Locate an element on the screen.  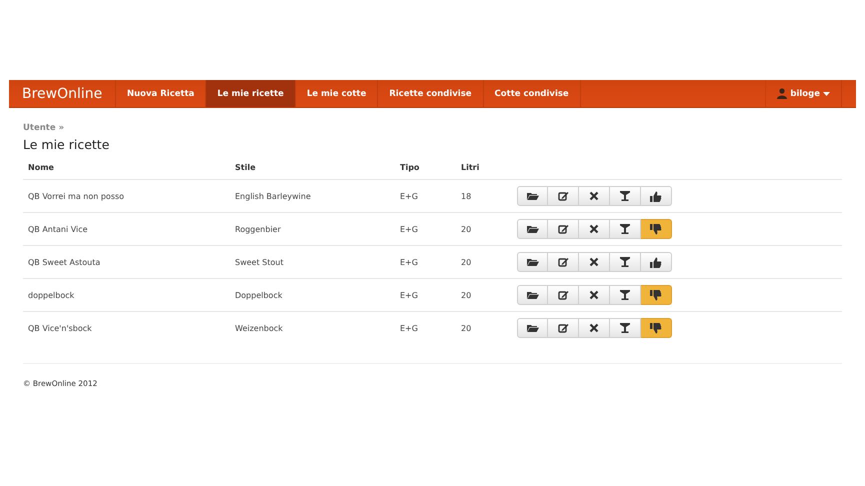
user-icon is located at coordinates (782, 93).